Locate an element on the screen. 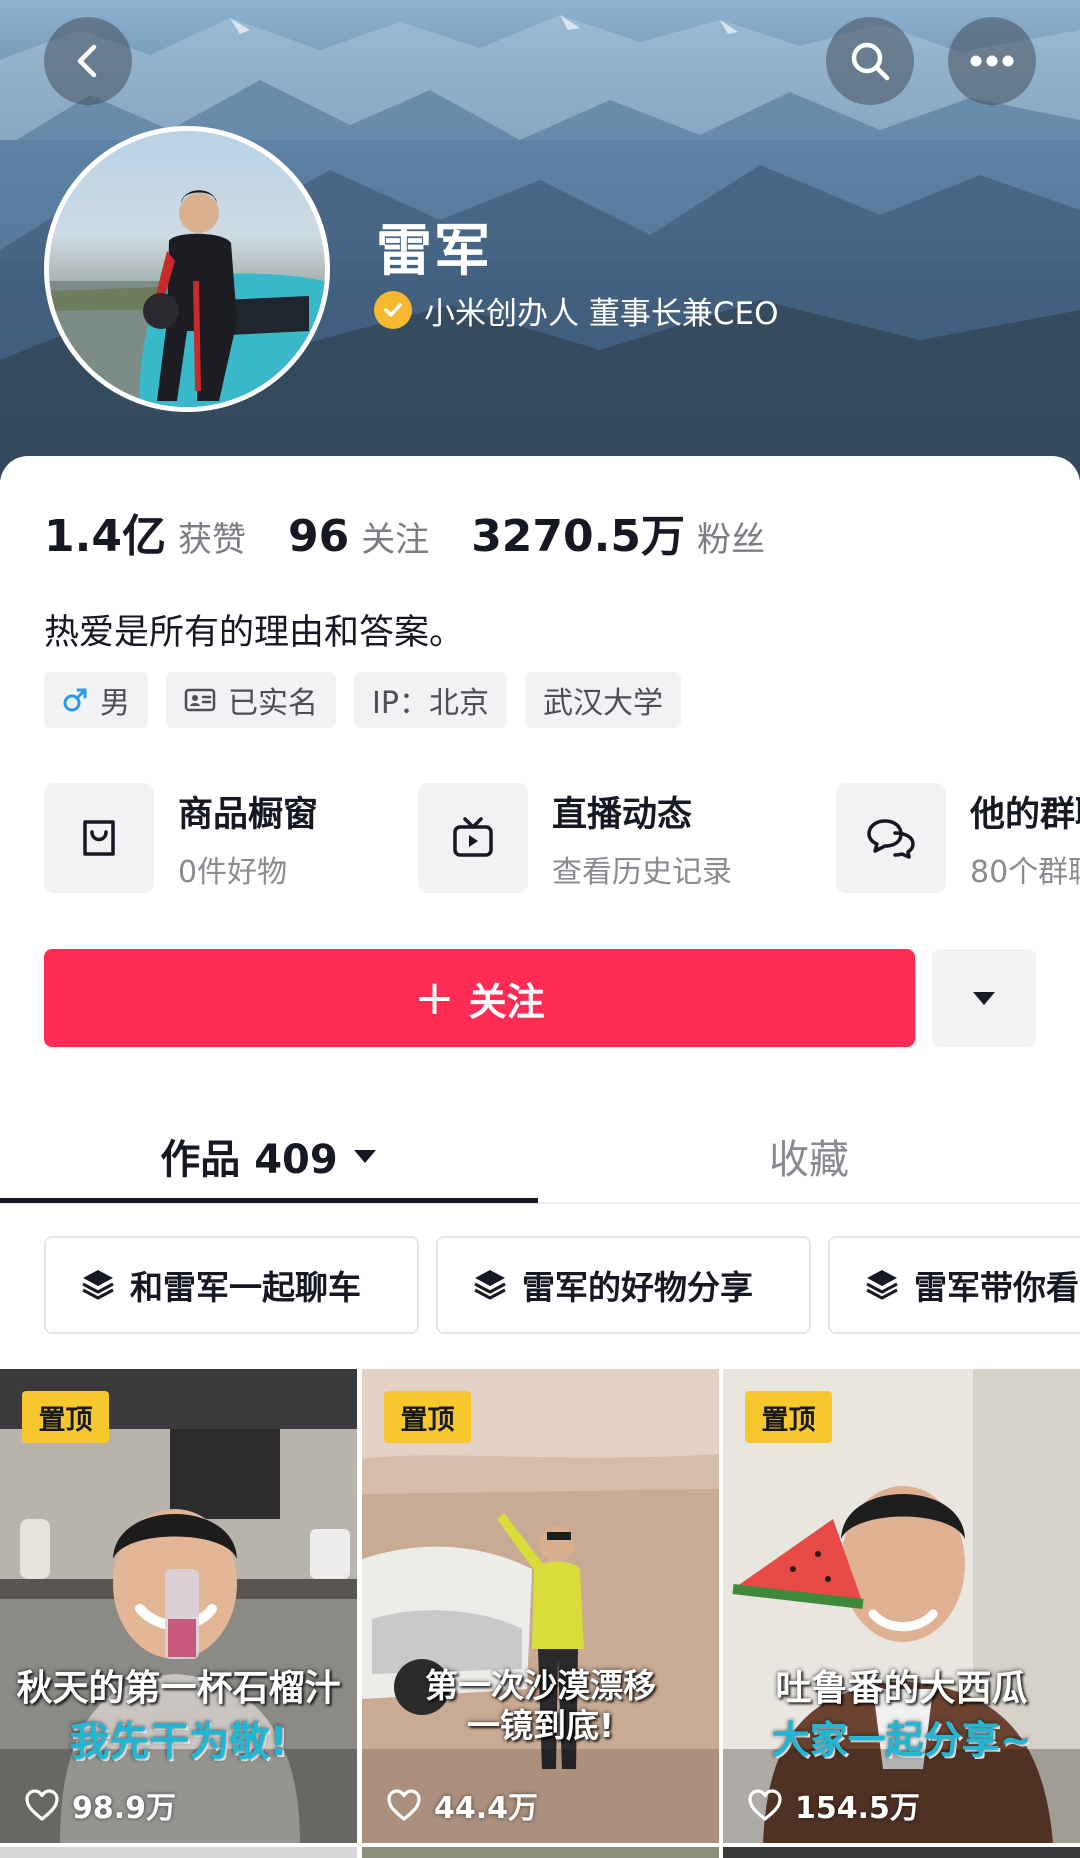 The image size is (1080, 1858). stat-following: 96 关注 is located at coordinates (358, 536).